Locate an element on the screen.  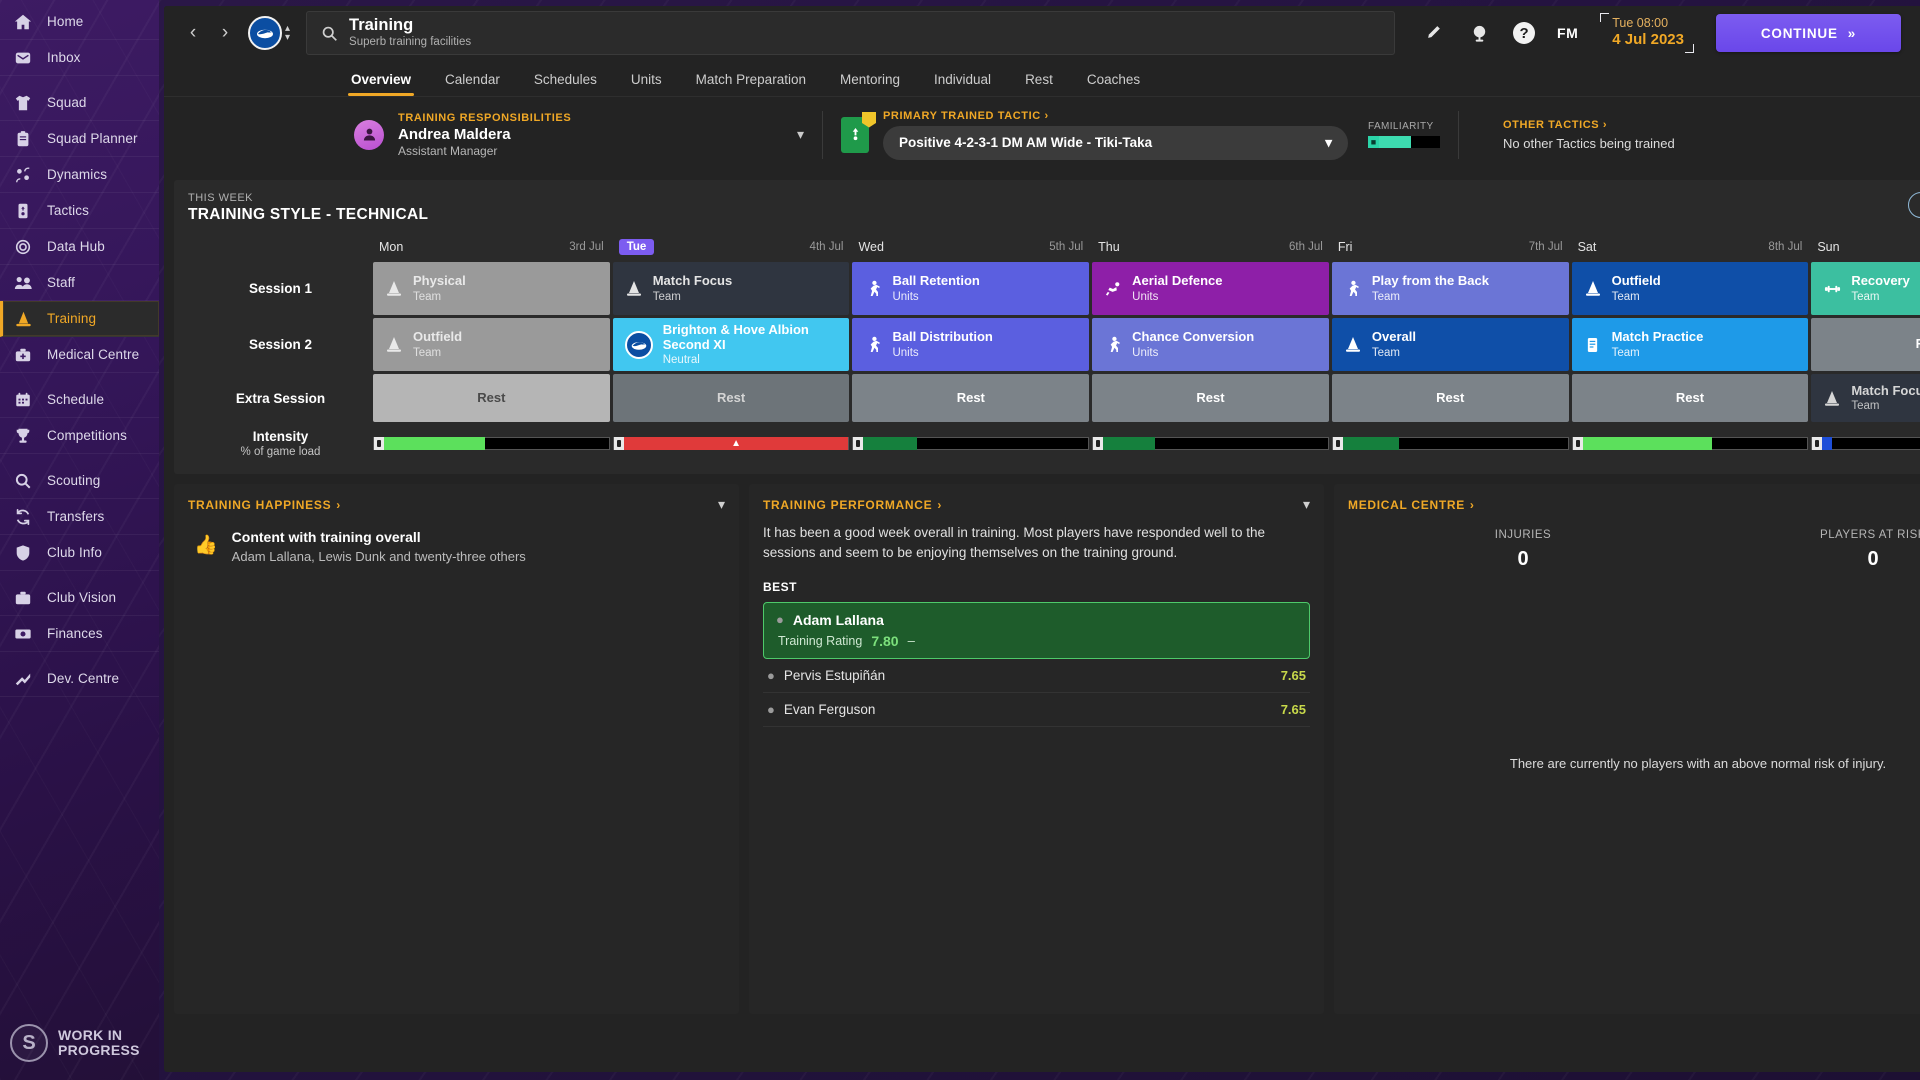
training-session-cell: Play from the Back Team is located at coordinates (1450, 288).